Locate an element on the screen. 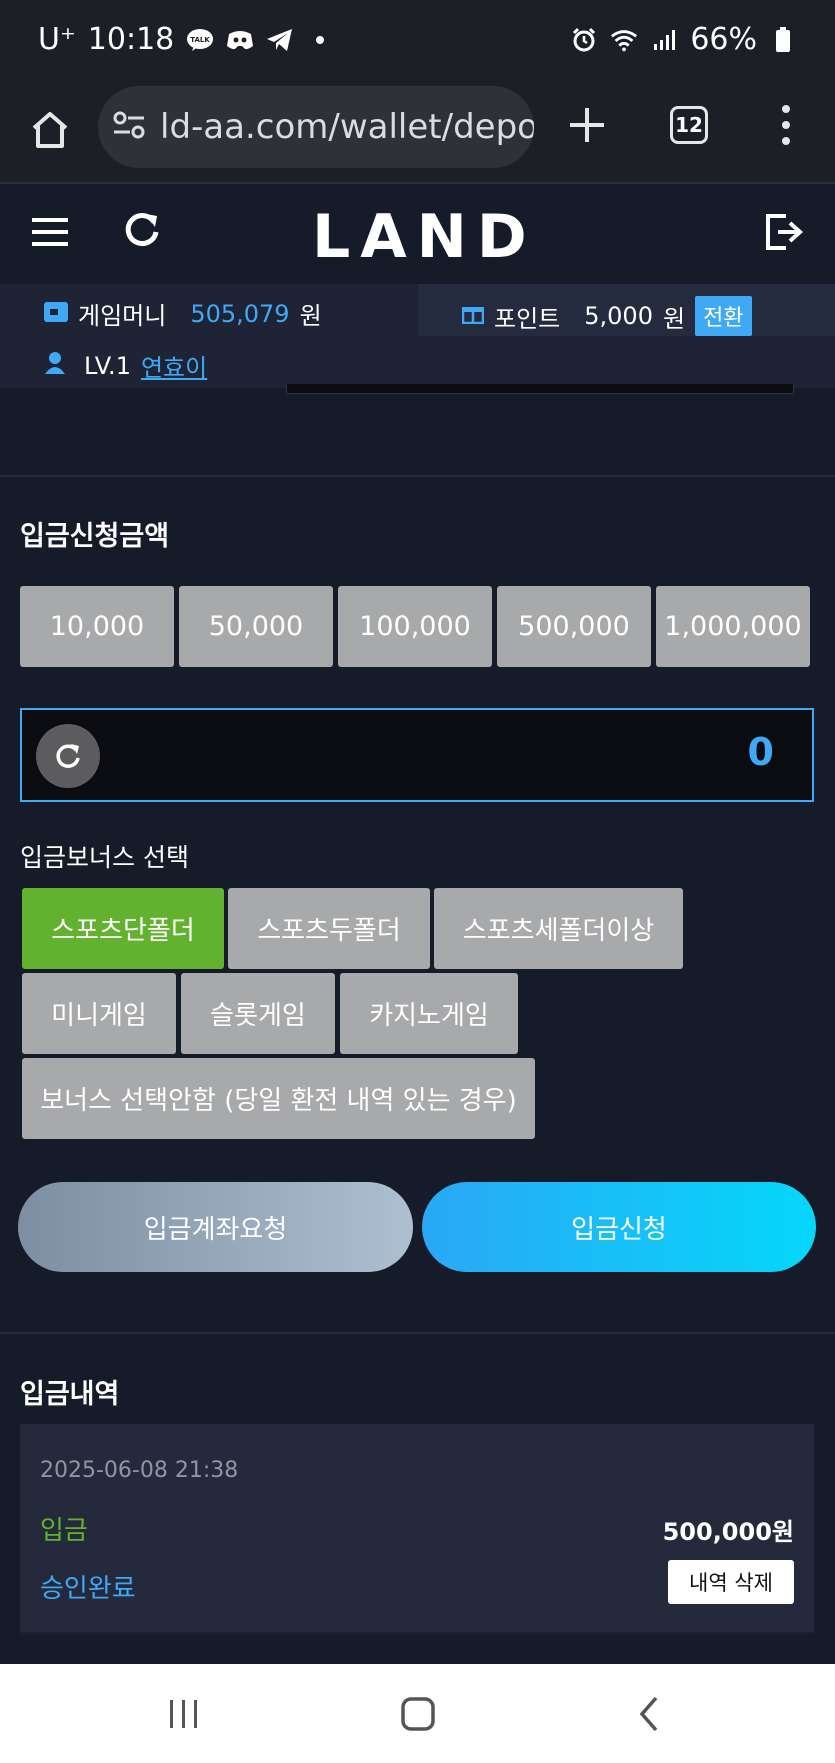  user-level: LV.1 is located at coordinates (107, 365).